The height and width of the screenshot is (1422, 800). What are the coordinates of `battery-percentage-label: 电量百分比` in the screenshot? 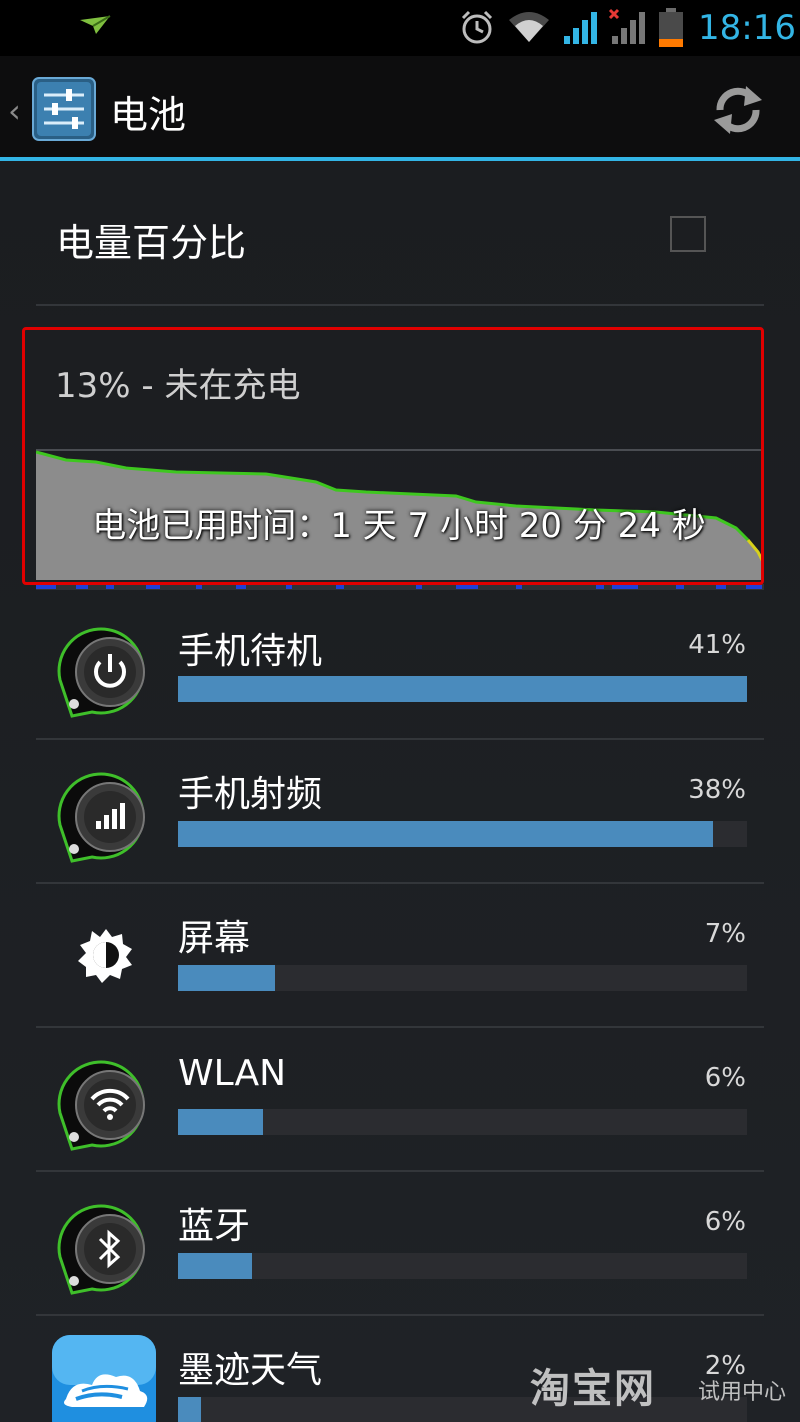 It's located at (151, 243).